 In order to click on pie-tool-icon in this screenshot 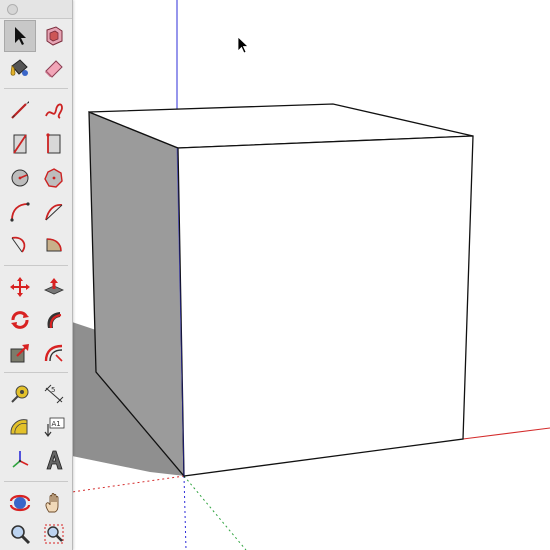, I will do `click(54, 244)`.